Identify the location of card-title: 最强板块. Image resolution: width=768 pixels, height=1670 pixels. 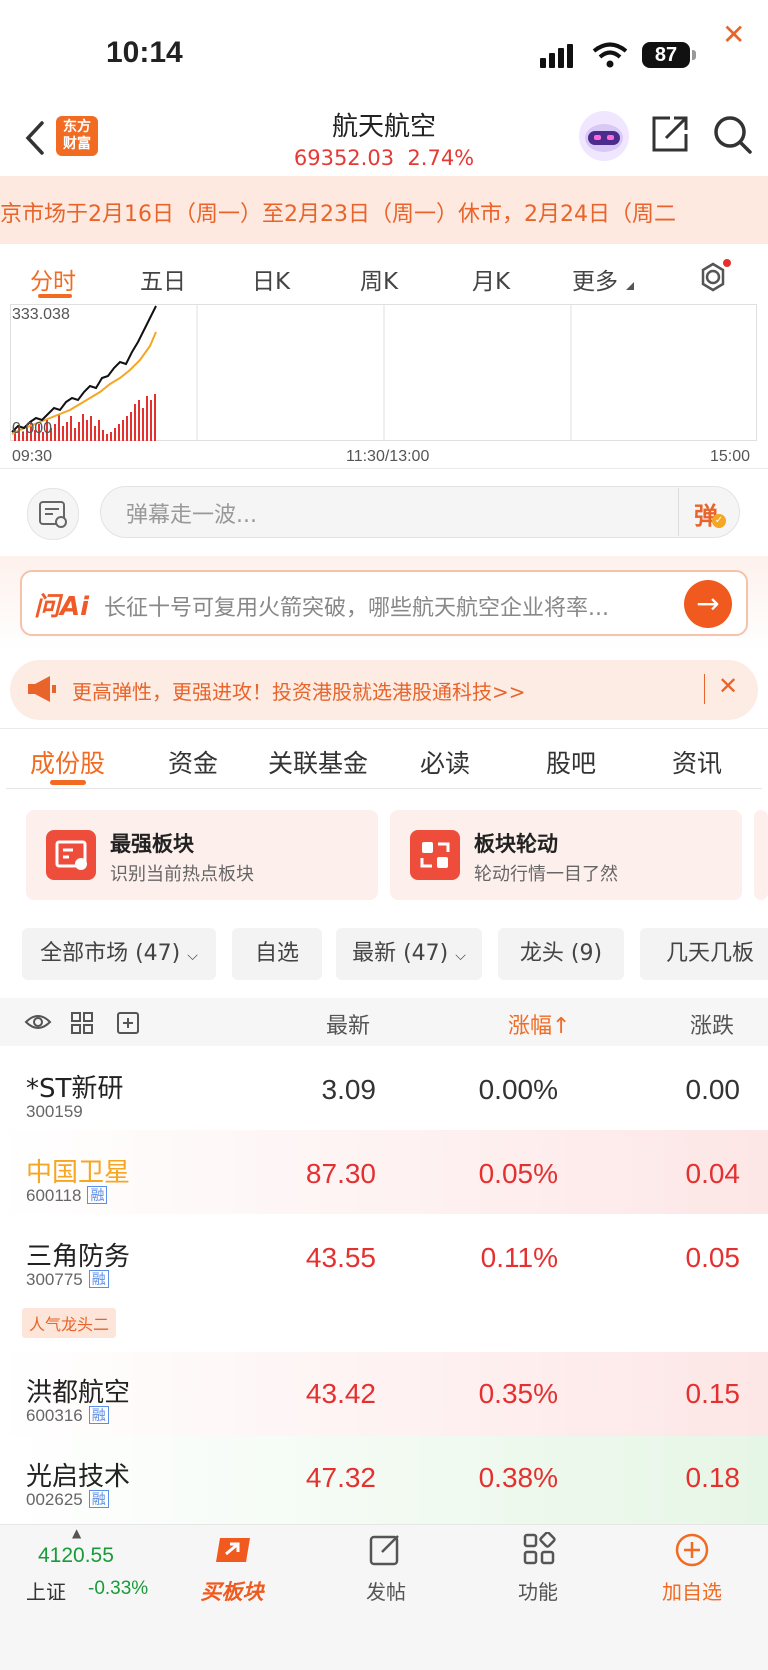
(152, 844).